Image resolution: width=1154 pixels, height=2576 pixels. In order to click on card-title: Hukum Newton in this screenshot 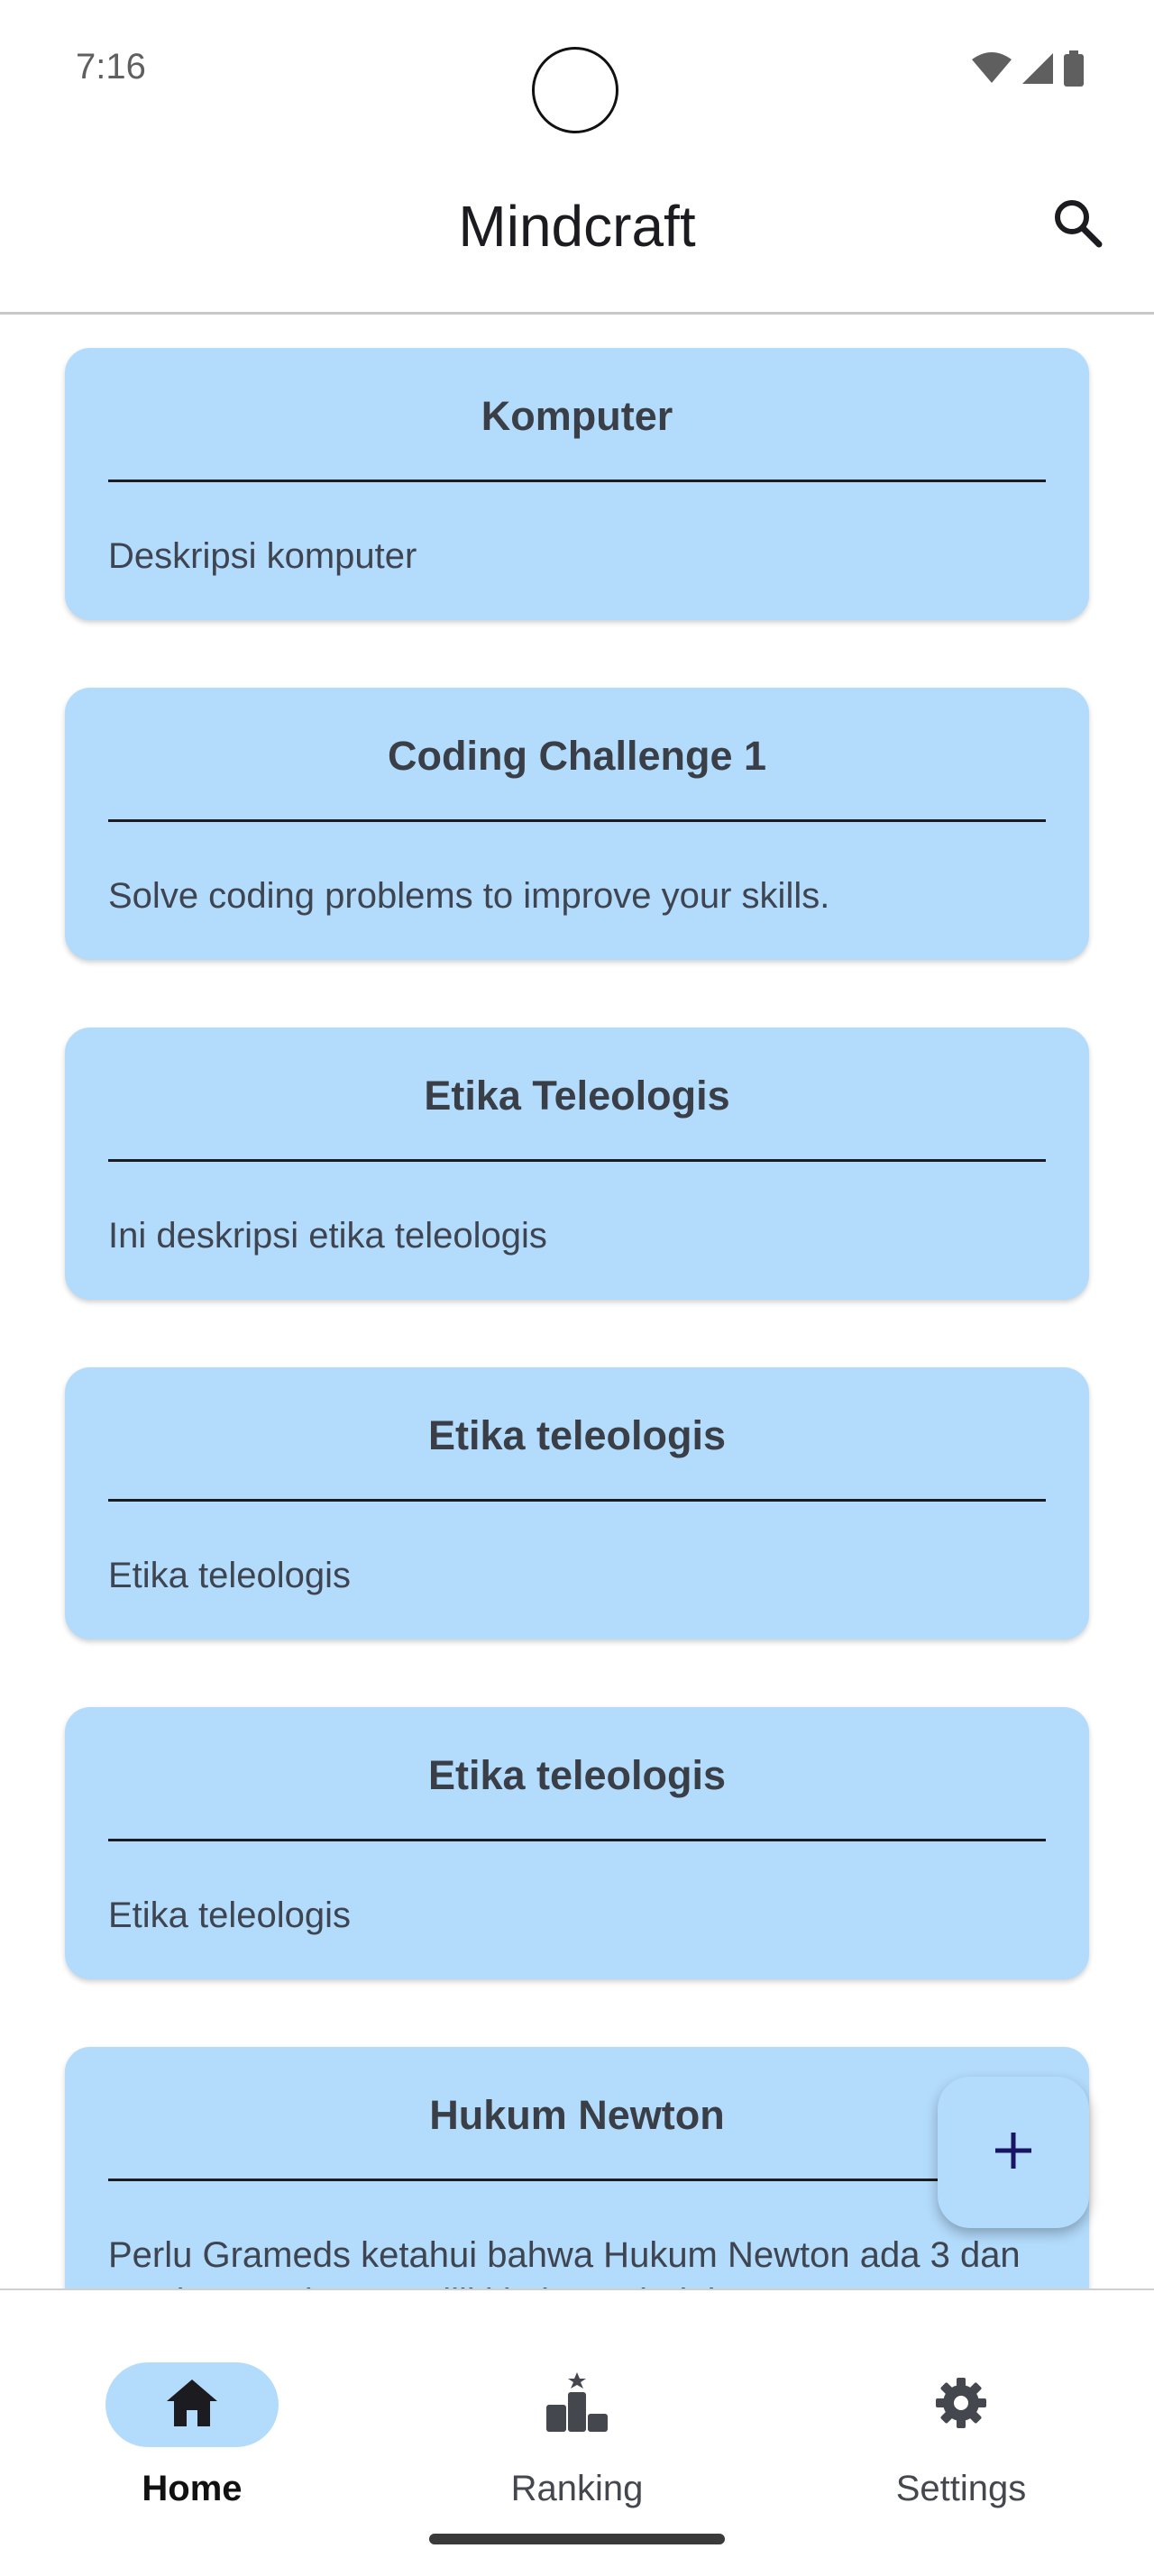, I will do `click(577, 2115)`.